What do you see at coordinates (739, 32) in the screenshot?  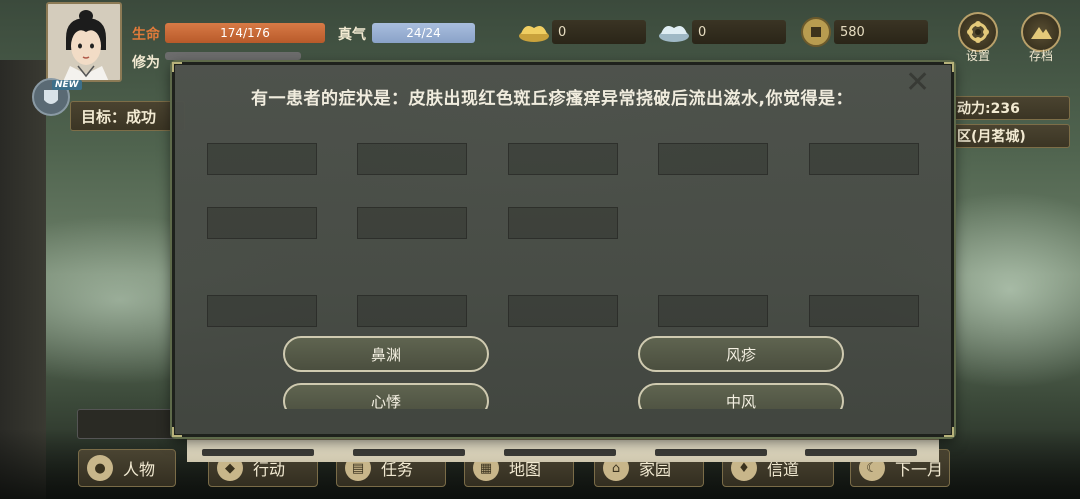 I see `silver-amount: 0` at bounding box center [739, 32].